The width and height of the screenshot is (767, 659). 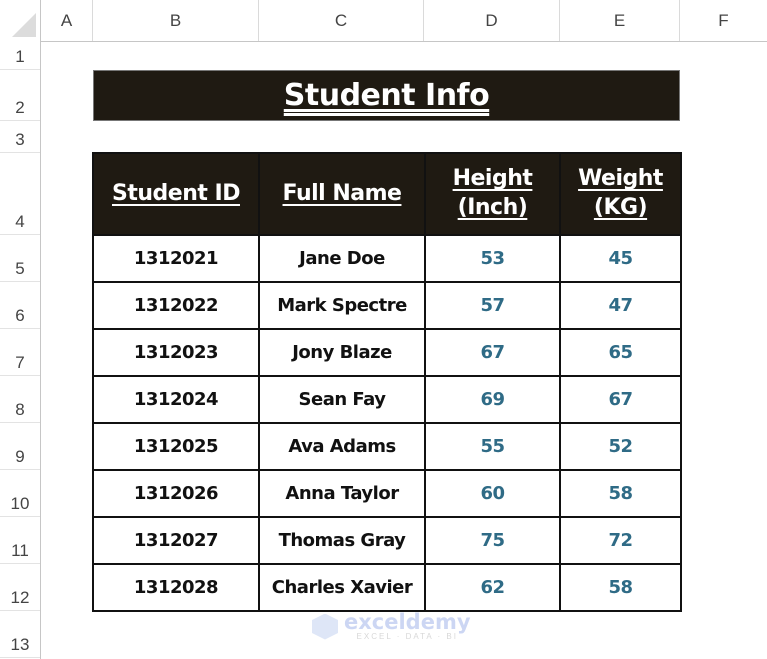 I want to click on cell-student-id: 1312024, so click(x=176, y=399).